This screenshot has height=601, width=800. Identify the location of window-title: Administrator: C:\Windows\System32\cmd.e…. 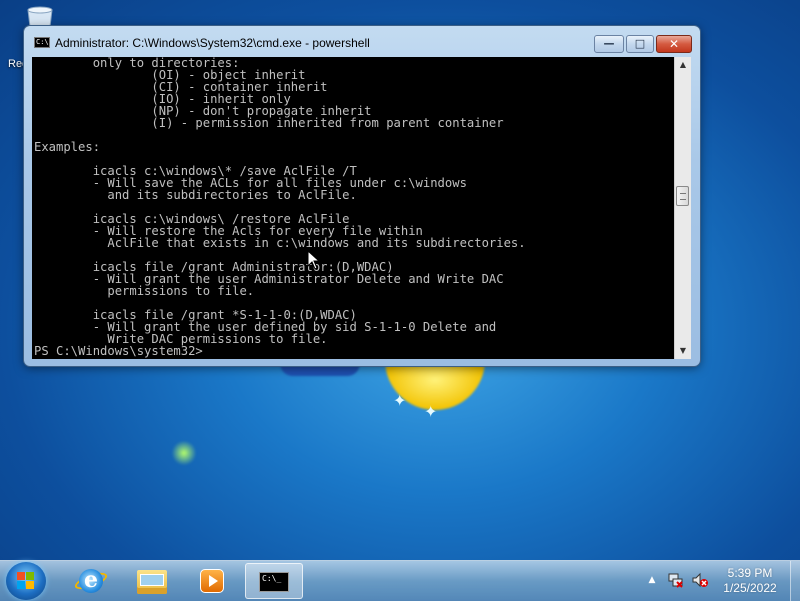
(212, 43).